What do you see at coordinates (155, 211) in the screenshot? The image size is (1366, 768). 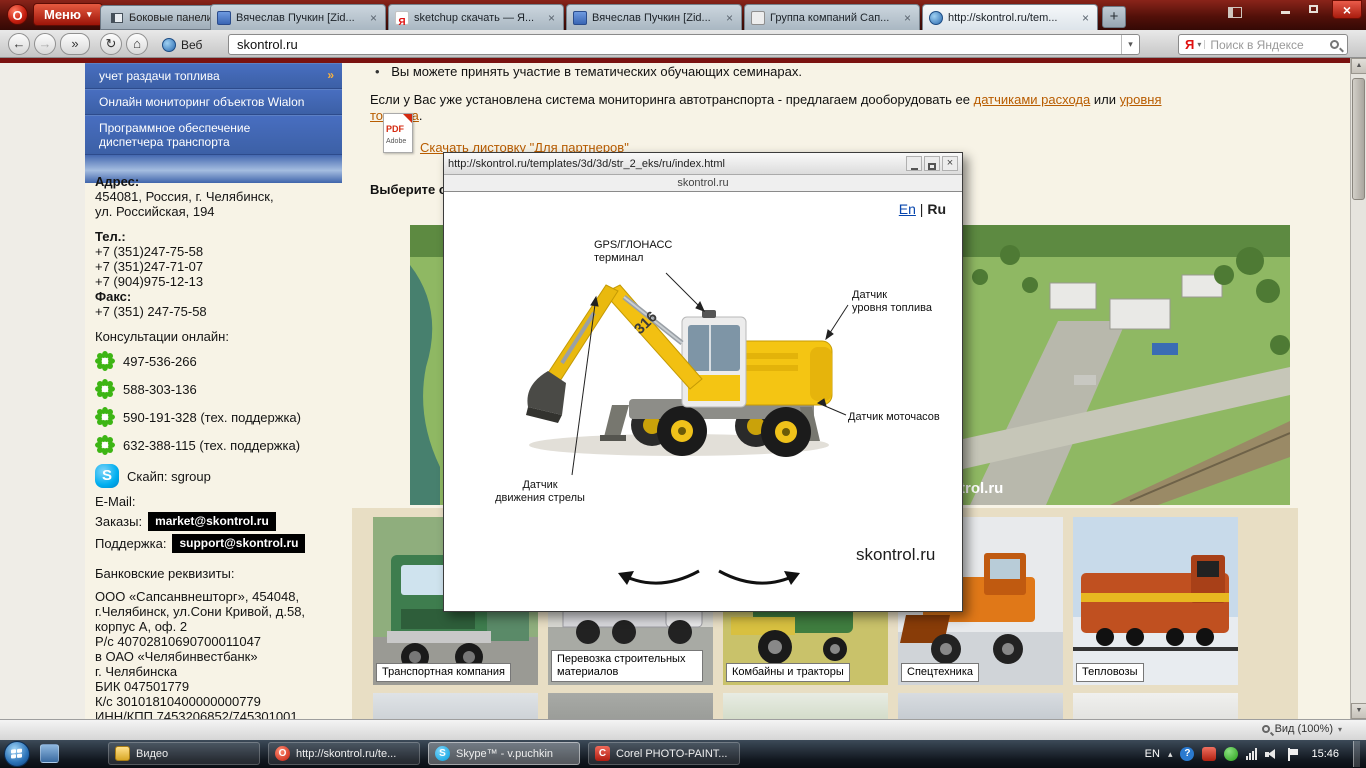 I see `address-line: ул. Российская, 194` at bounding box center [155, 211].